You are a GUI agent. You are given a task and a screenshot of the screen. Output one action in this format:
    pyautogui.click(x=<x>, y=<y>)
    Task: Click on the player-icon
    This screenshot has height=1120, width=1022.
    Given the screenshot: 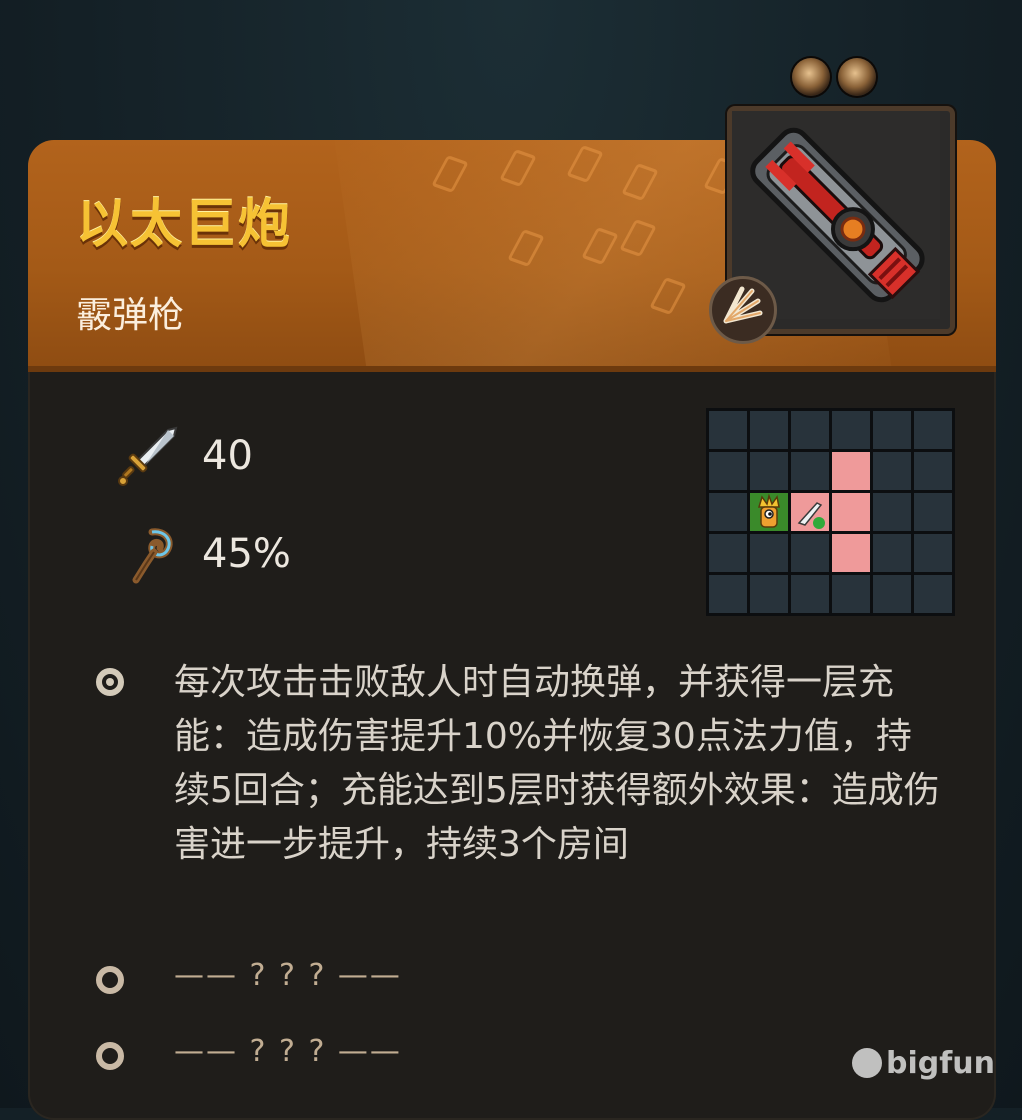 What is the action you would take?
    pyautogui.click(x=768, y=510)
    